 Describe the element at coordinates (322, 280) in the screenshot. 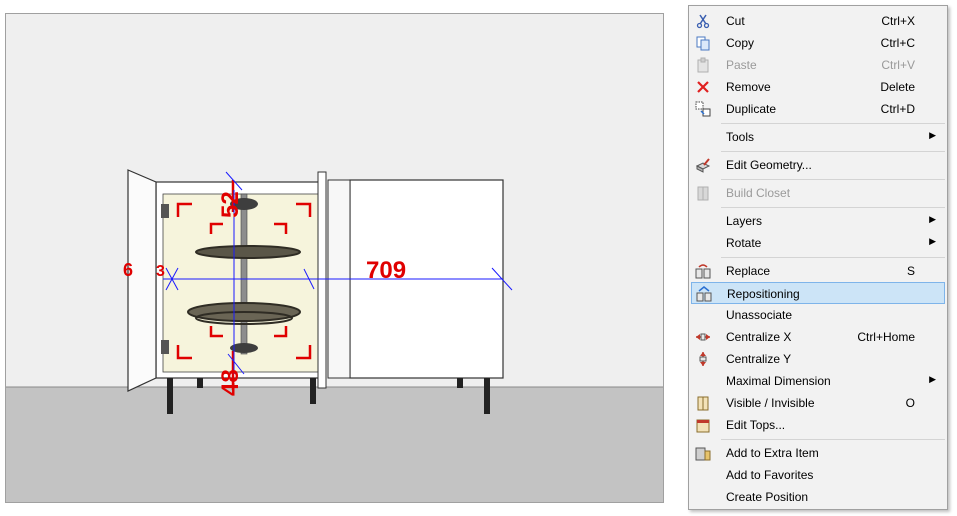

I see `corner-cabinet-side-panel` at that location.